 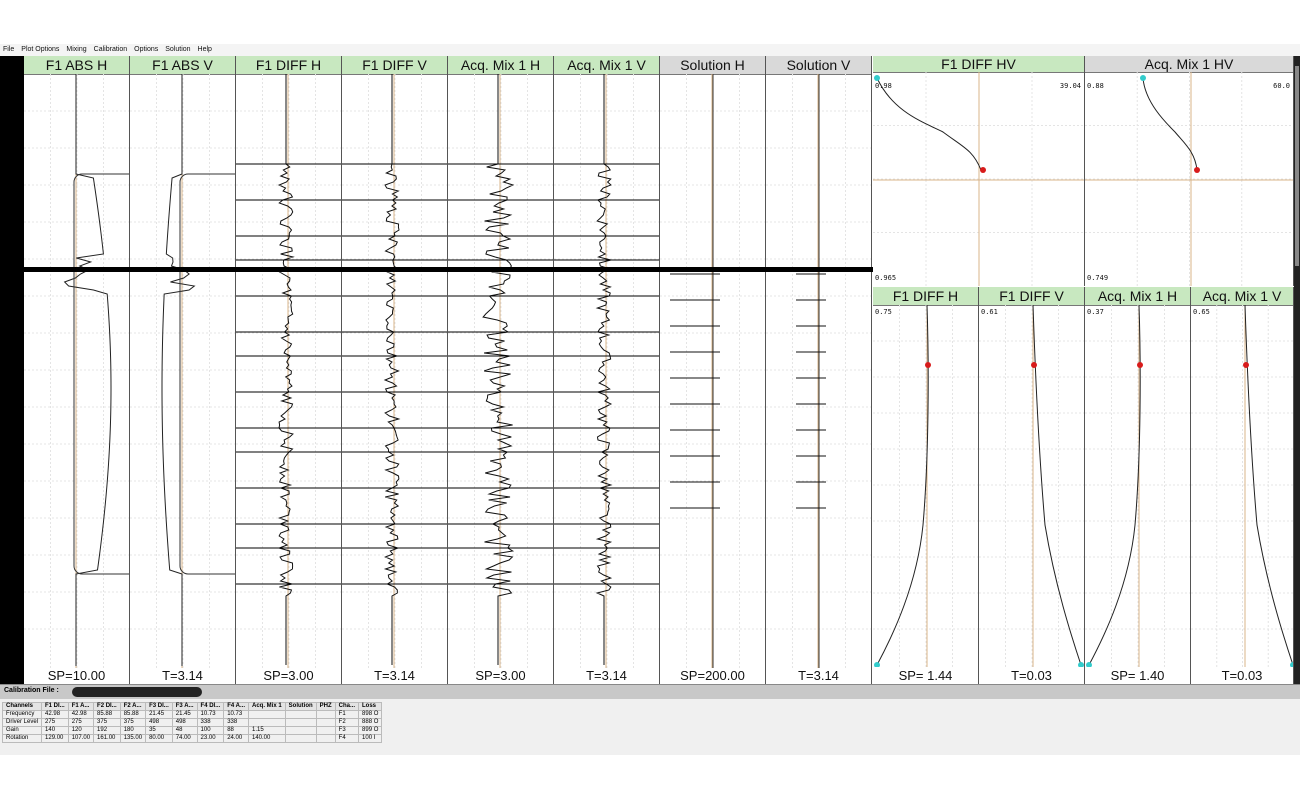 What do you see at coordinates (210, 730) in the screenshot?
I see `table-cell: 100` at bounding box center [210, 730].